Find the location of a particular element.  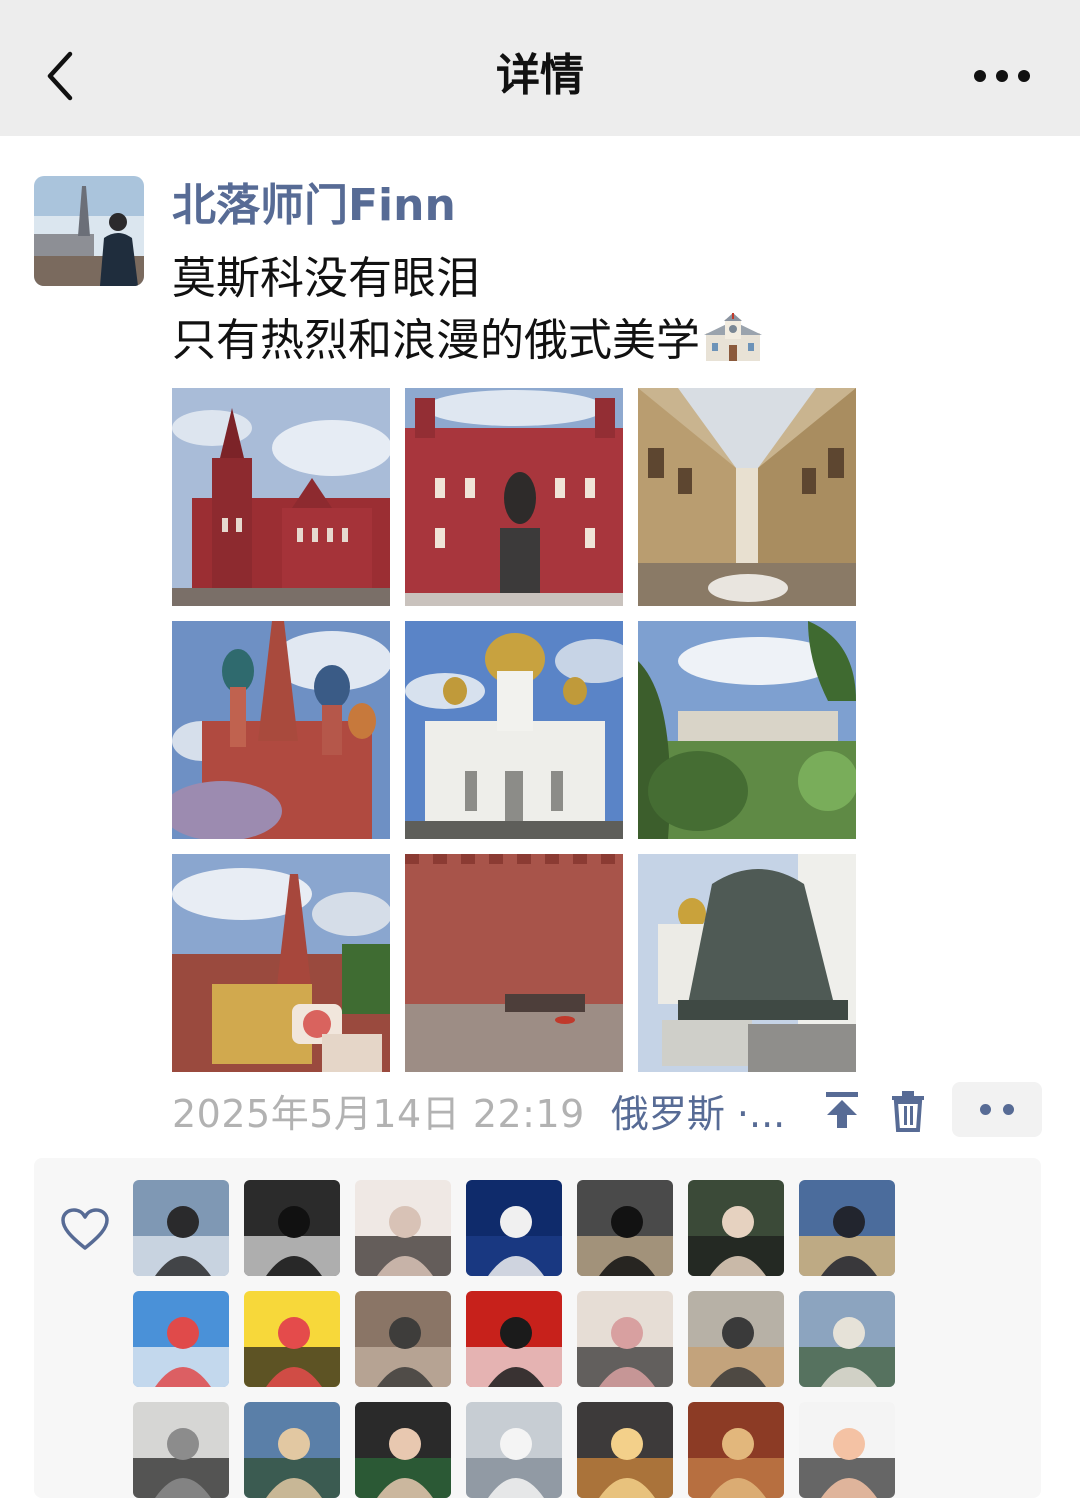

photo-garden-view is located at coordinates (747, 730).